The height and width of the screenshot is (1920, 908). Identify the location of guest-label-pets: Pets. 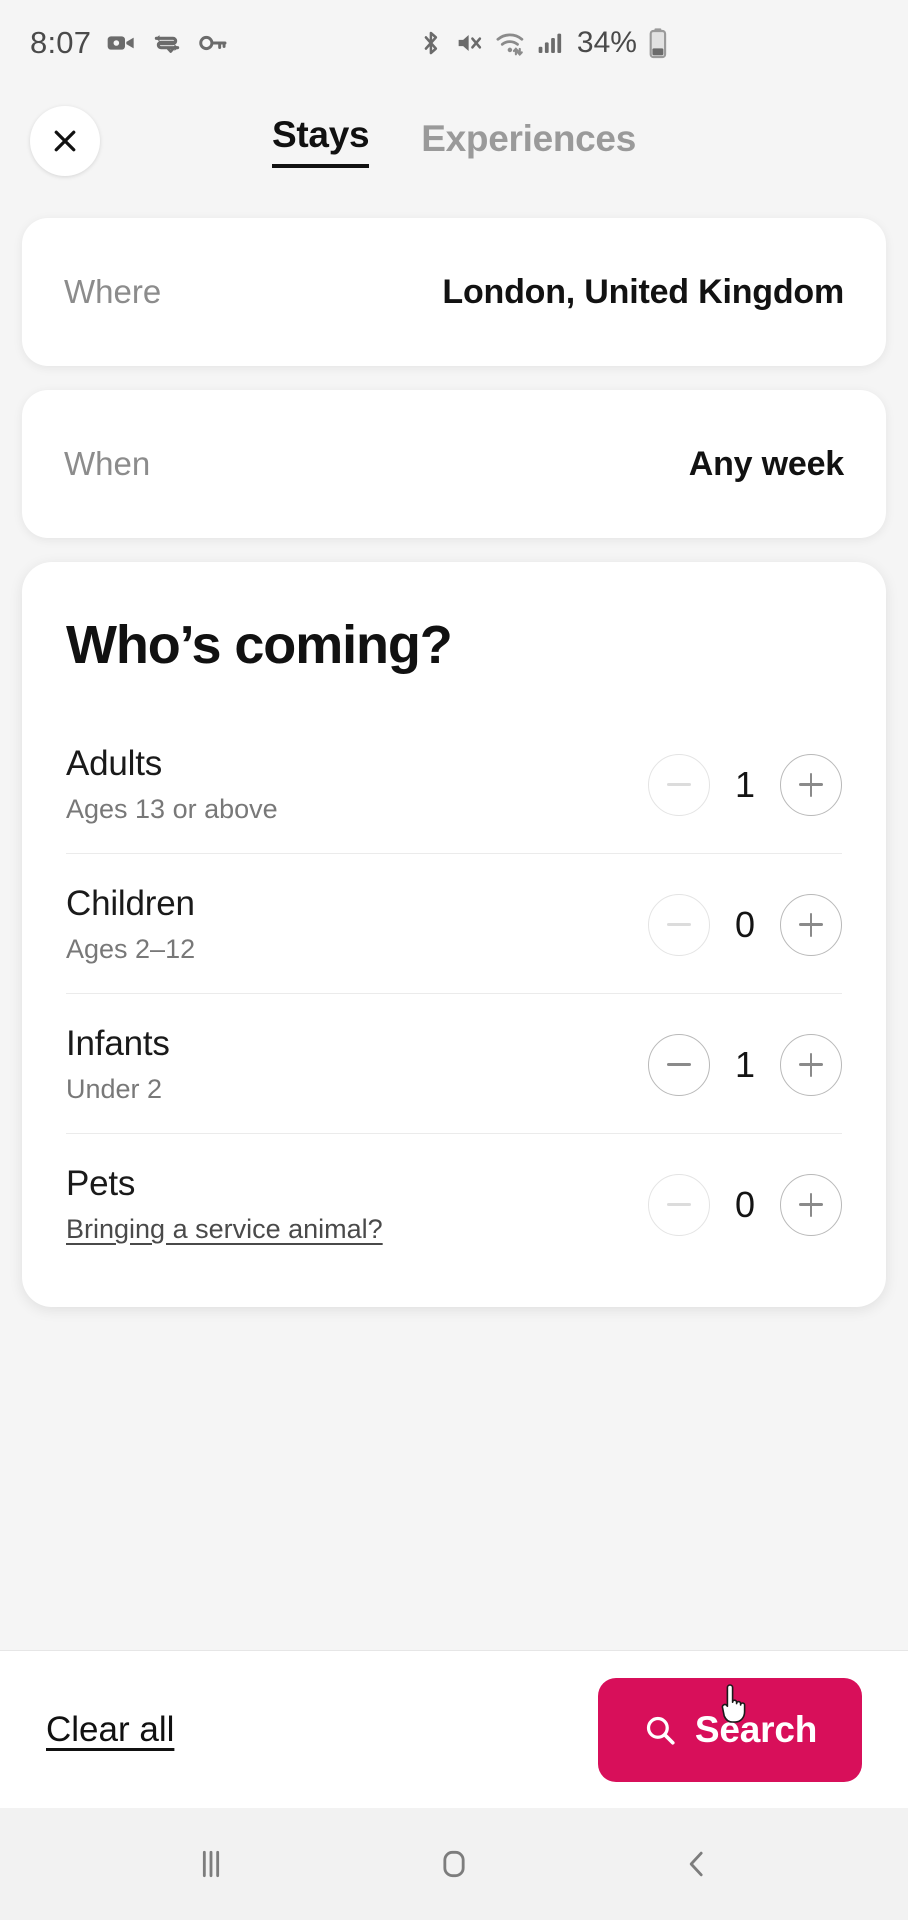
(101, 1183).